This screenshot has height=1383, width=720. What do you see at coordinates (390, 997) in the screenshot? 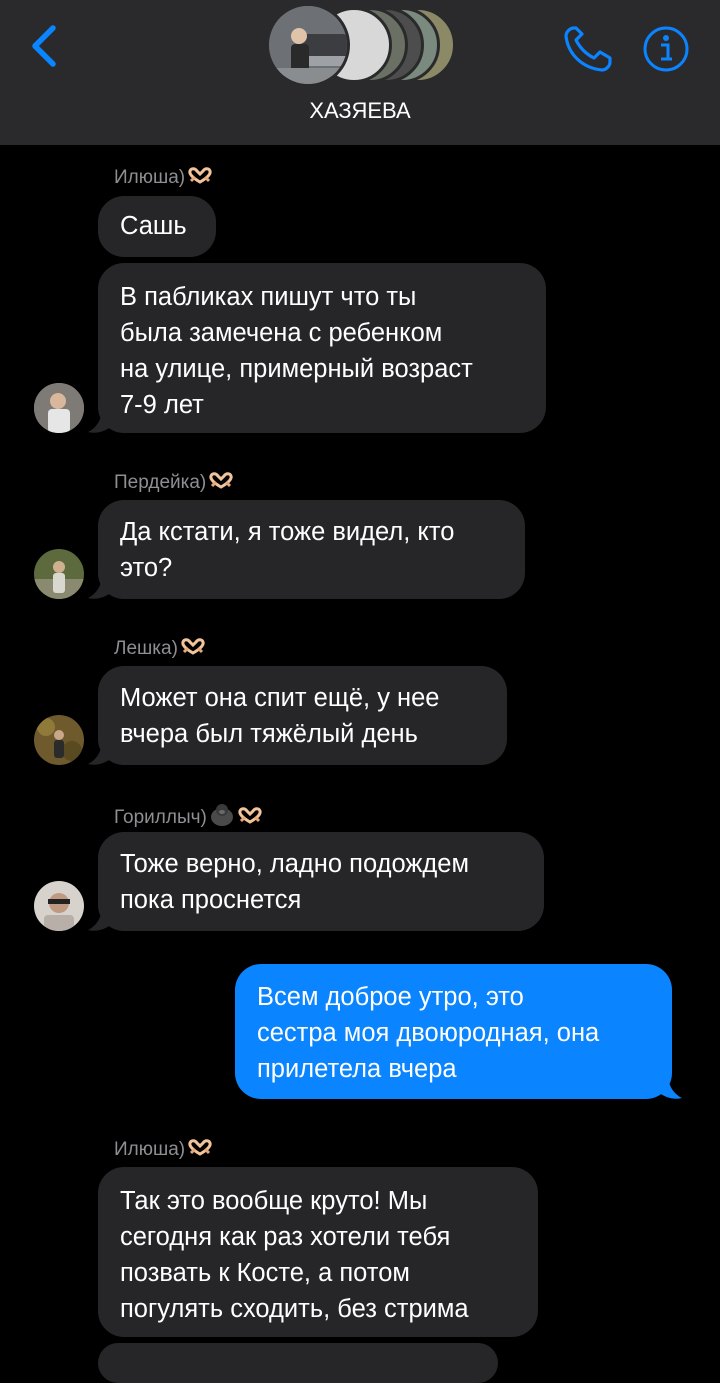
I see `message-line: Всем доброе утро, это` at bounding box center [390, 997].